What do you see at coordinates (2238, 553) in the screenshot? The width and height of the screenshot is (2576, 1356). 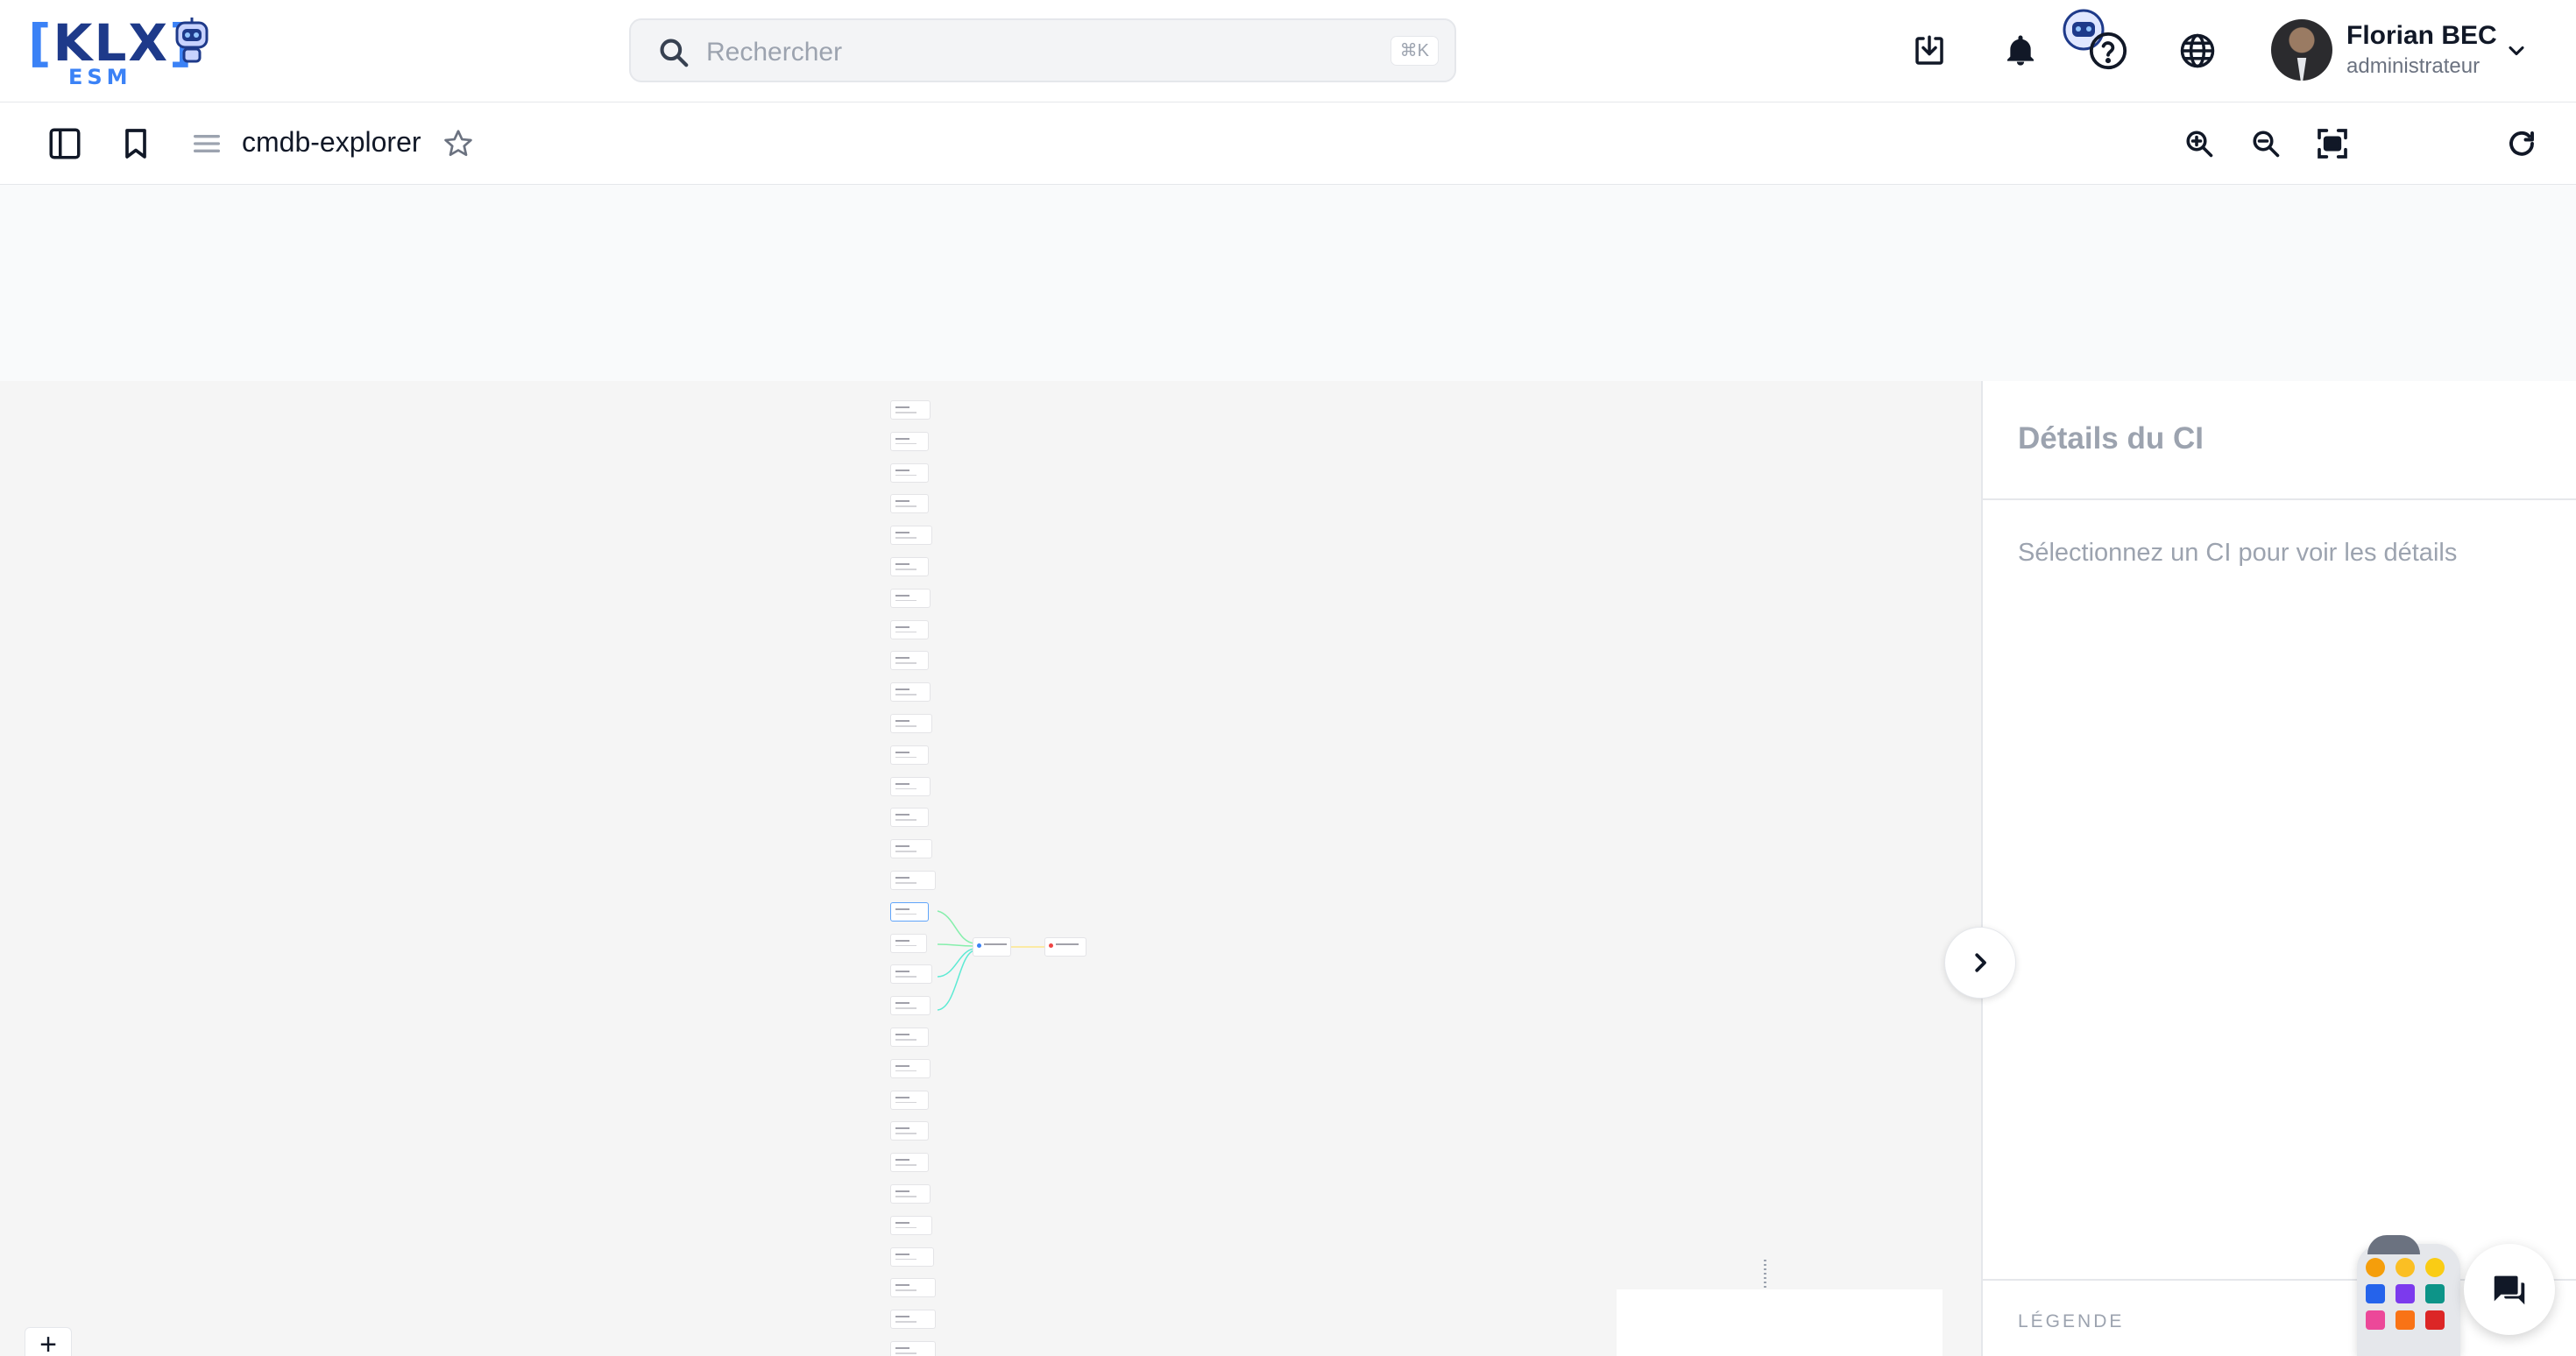 I see `details-empty-hint: Sélectionnez un CI pour voir les détails` at bounding box center [2238, 553].